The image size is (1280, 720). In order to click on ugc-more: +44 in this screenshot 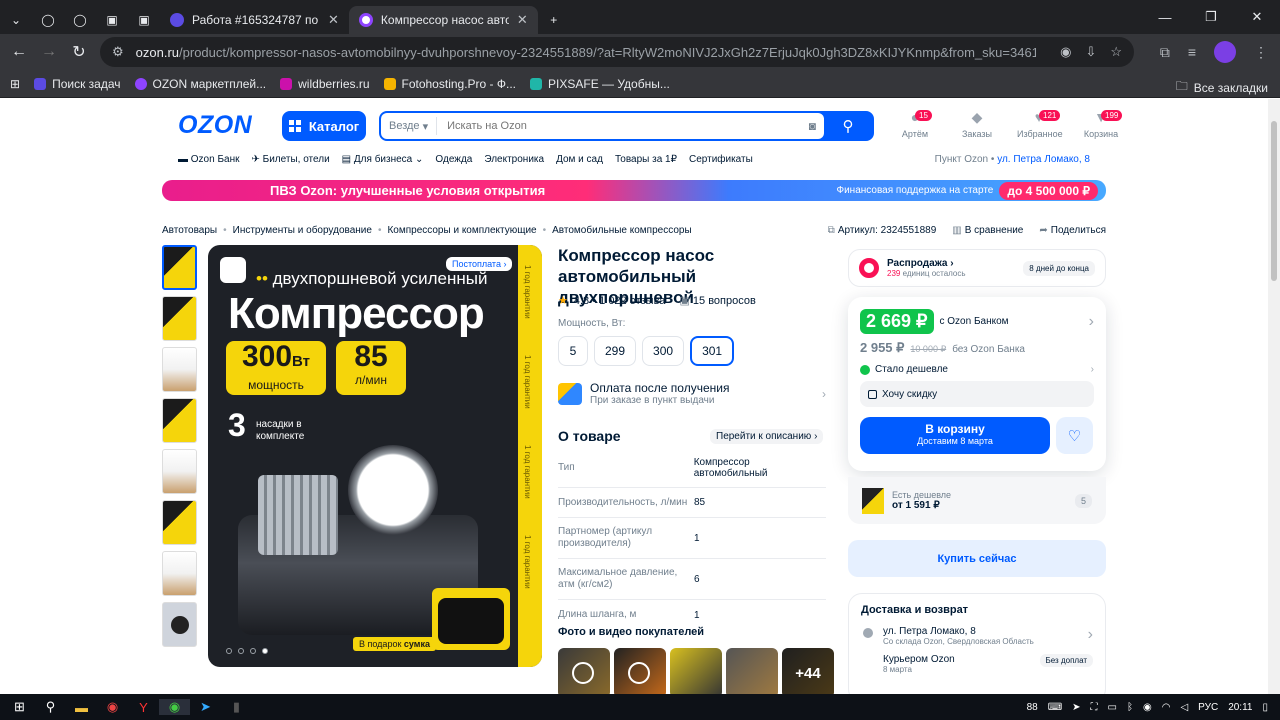, I will do `click(808, 671)`.